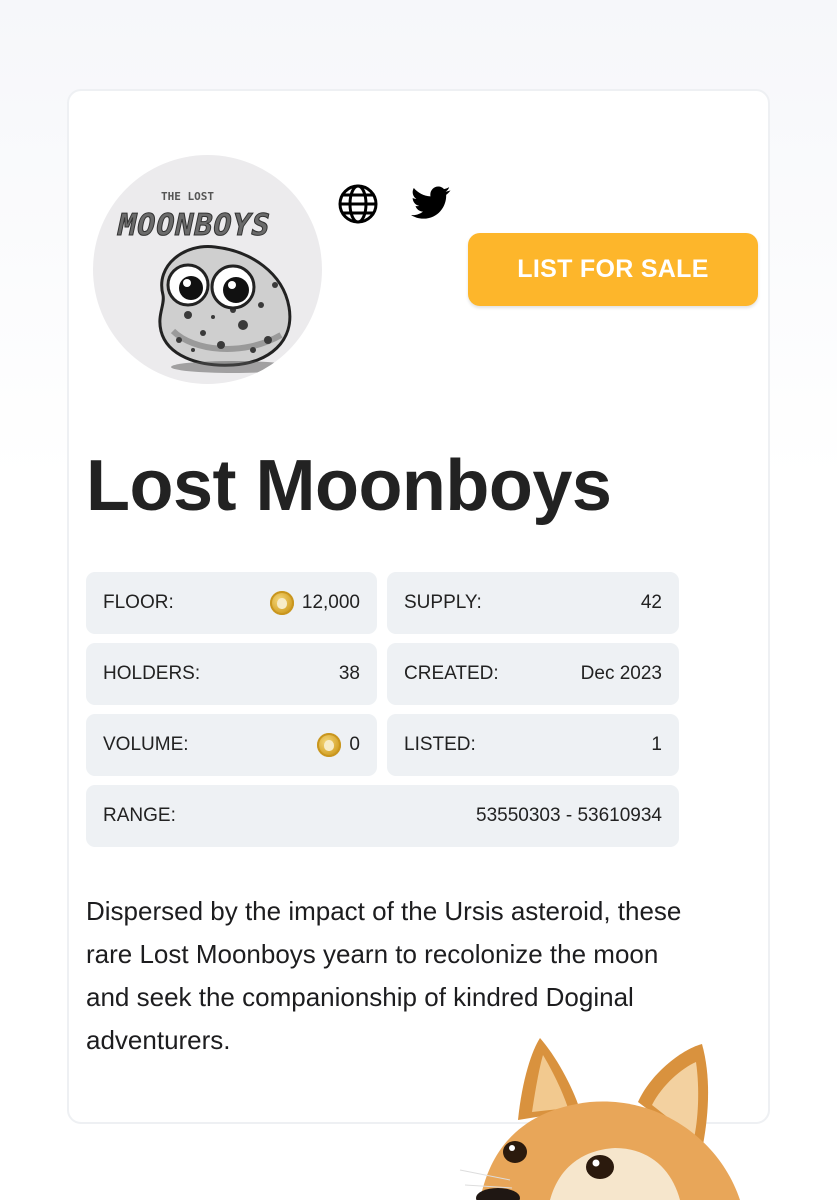 This screenshot has width=837, height=1200. I want to click on stat-created-value: Dec 2023, so click(621, 673).